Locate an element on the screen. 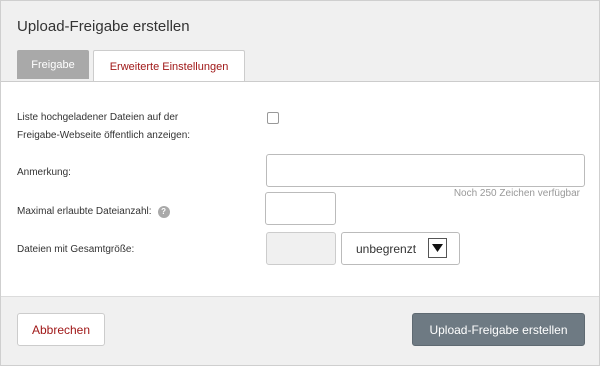 Image resolution: width=600 pixels, height=366 pixels. chevron-down-icon is located at coordinates (437, 248).